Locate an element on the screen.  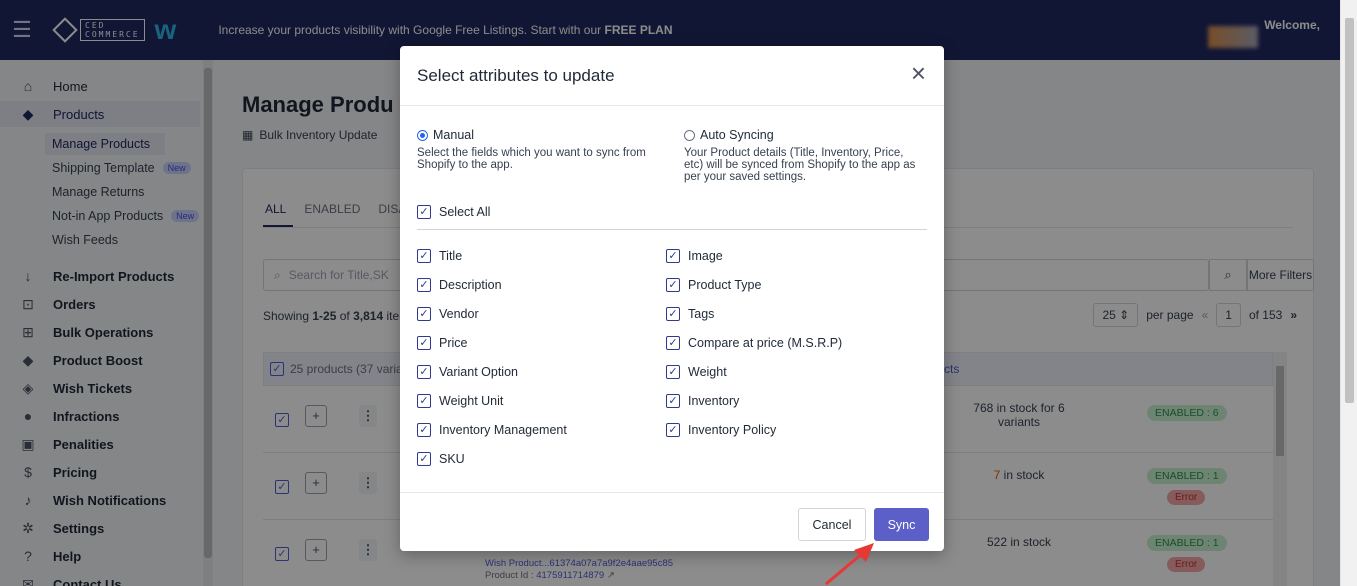
red-arrow-annotation-icon is located at coordinates (849, 564).